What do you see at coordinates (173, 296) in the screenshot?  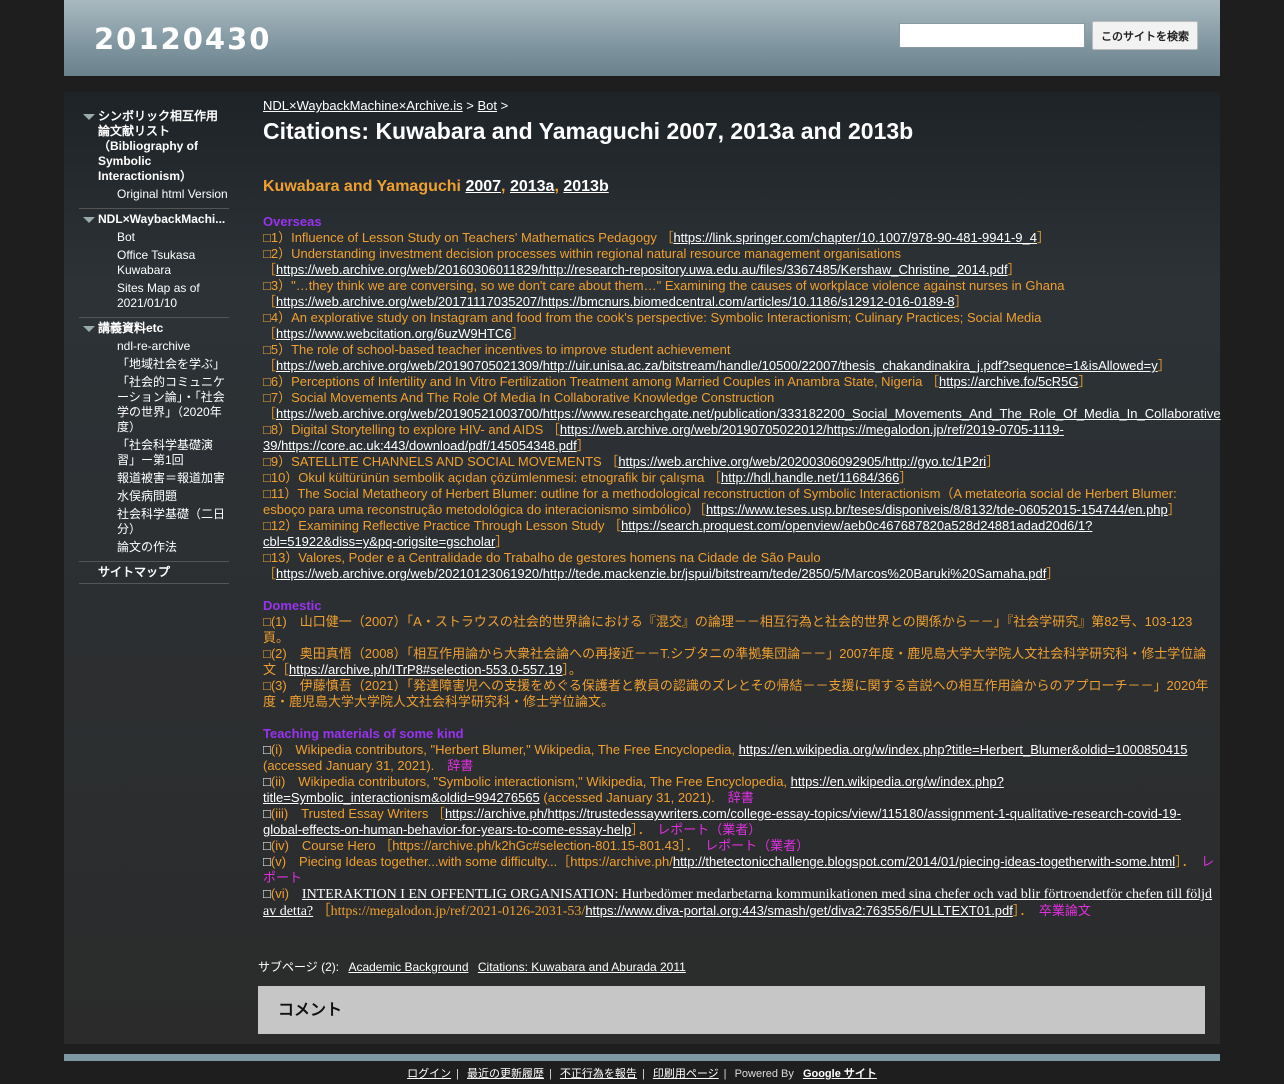 I see `sidebar-item: Sites Map as of 2021/01/10` at bounding box center [173, 296].